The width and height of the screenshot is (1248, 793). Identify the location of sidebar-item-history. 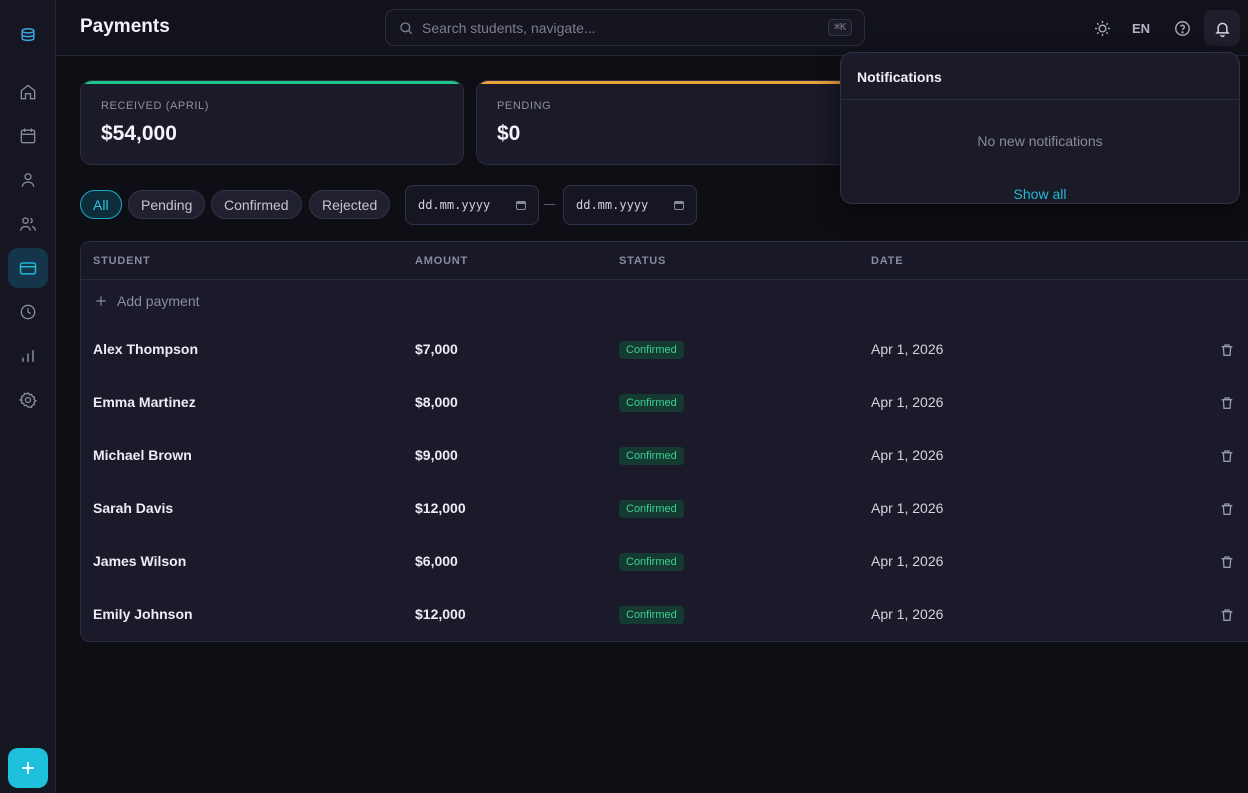
(28, 312).